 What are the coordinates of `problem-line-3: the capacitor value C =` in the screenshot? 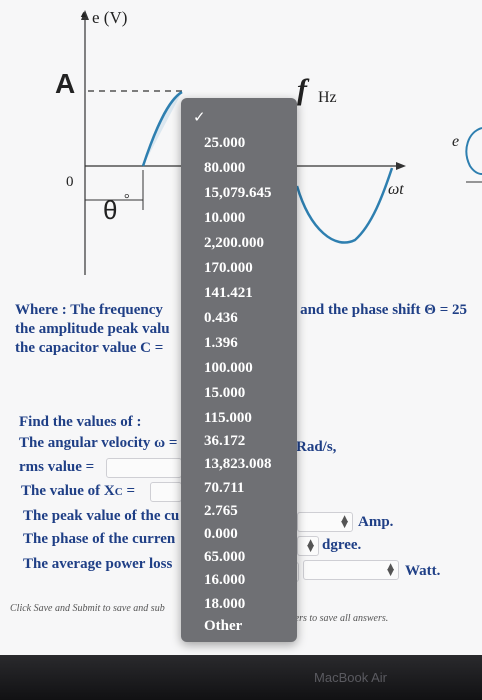 It's located at (89, 348).